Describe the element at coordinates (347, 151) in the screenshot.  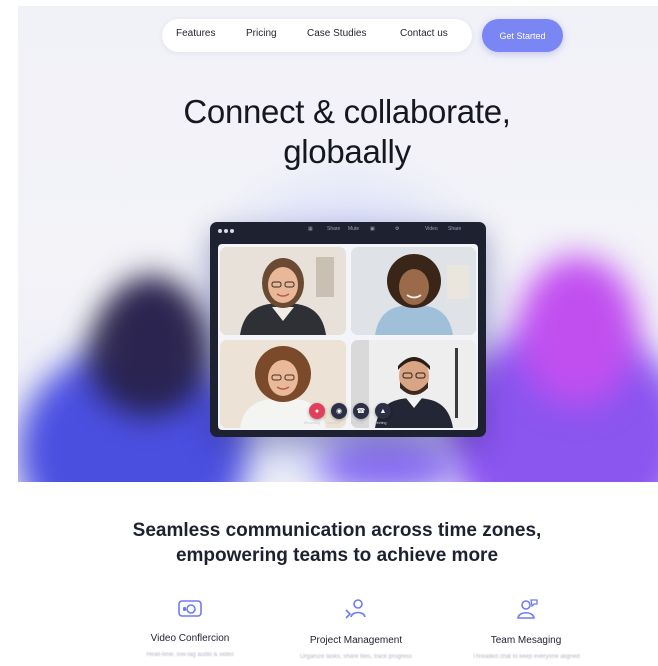
I see `headline-line-2: globaally` at that location.